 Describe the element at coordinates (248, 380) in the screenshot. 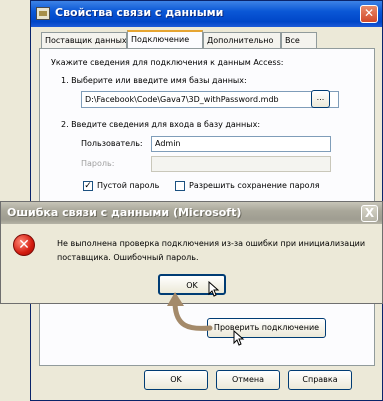

I see `cancel-button: Отмена` at that location.